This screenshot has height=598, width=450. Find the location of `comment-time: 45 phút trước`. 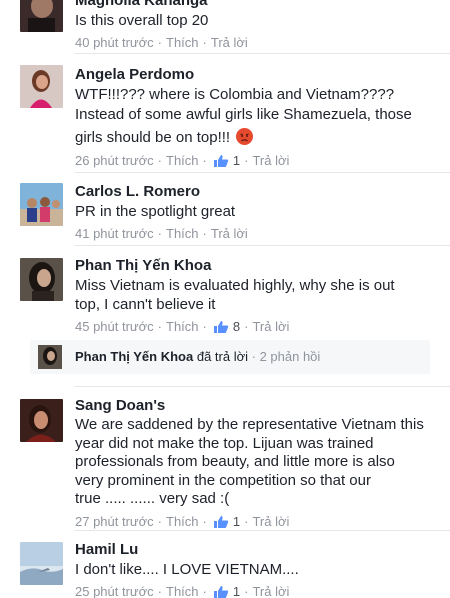

comment-time: 45 phút trước is located at coordinates (114, 326).